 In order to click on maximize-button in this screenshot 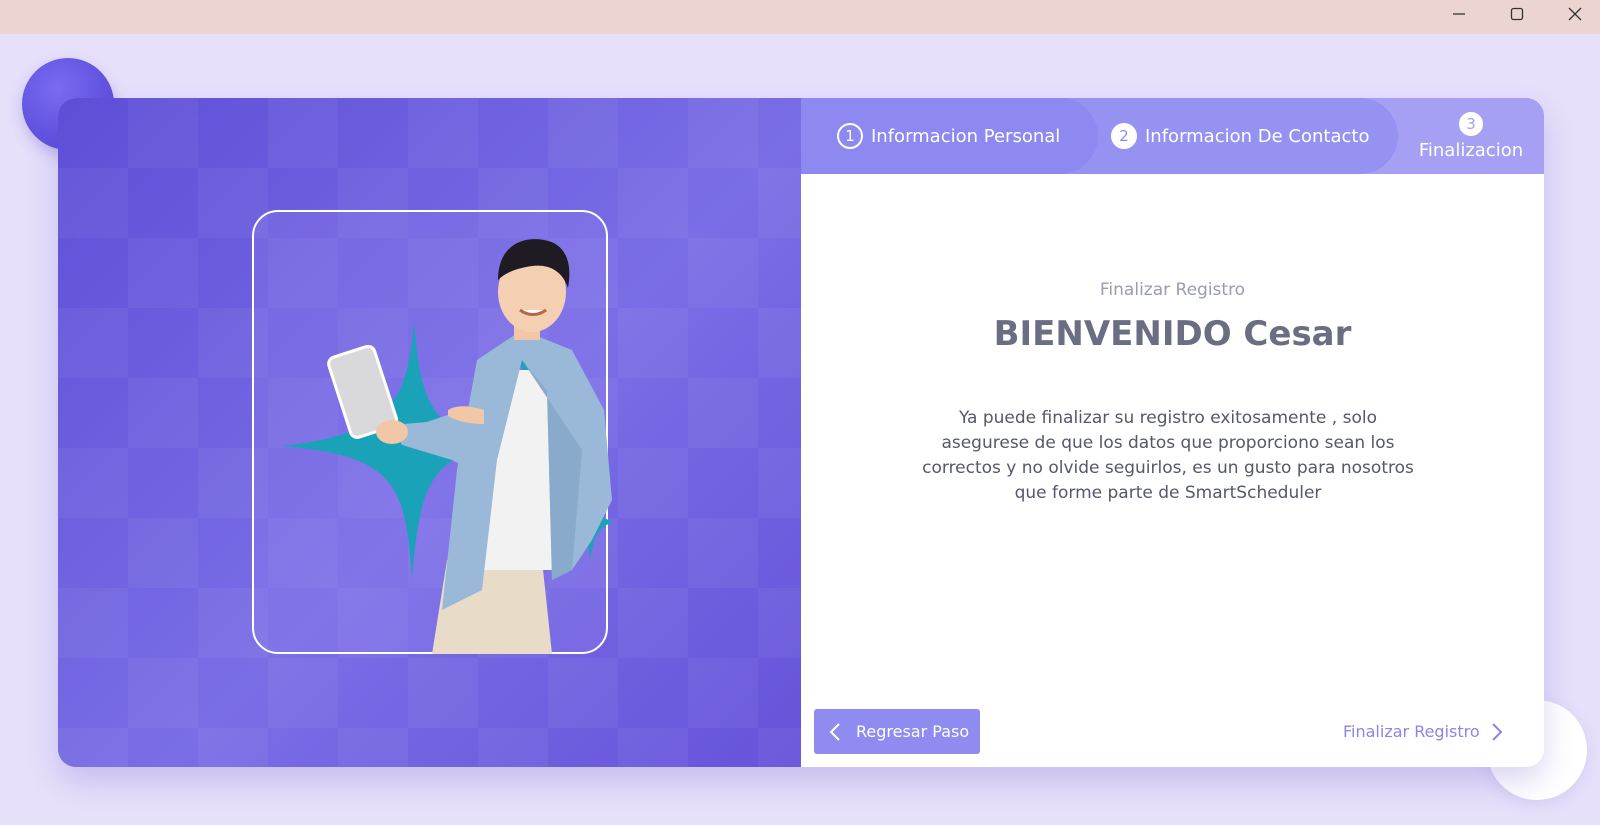, I will do `click(1517, 14)`.